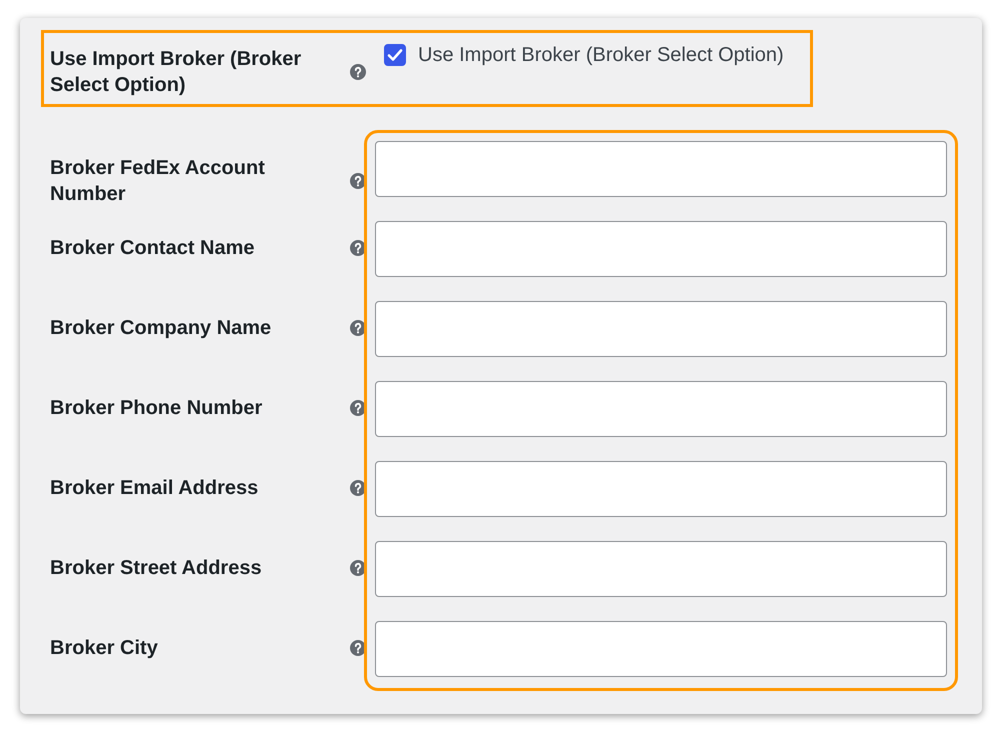 This screenshot has height=733, width=1000. Describe the element at coordinates (153, 248) in the screenshot. I see `field-label: Broker Contact Name` at that location.